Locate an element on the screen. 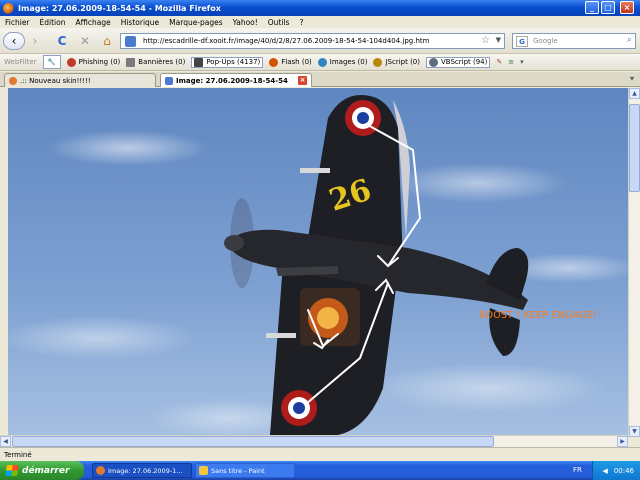 The width and height of the screenshot is (640, 480). rocket-upper is located at coordinates (315, 170).